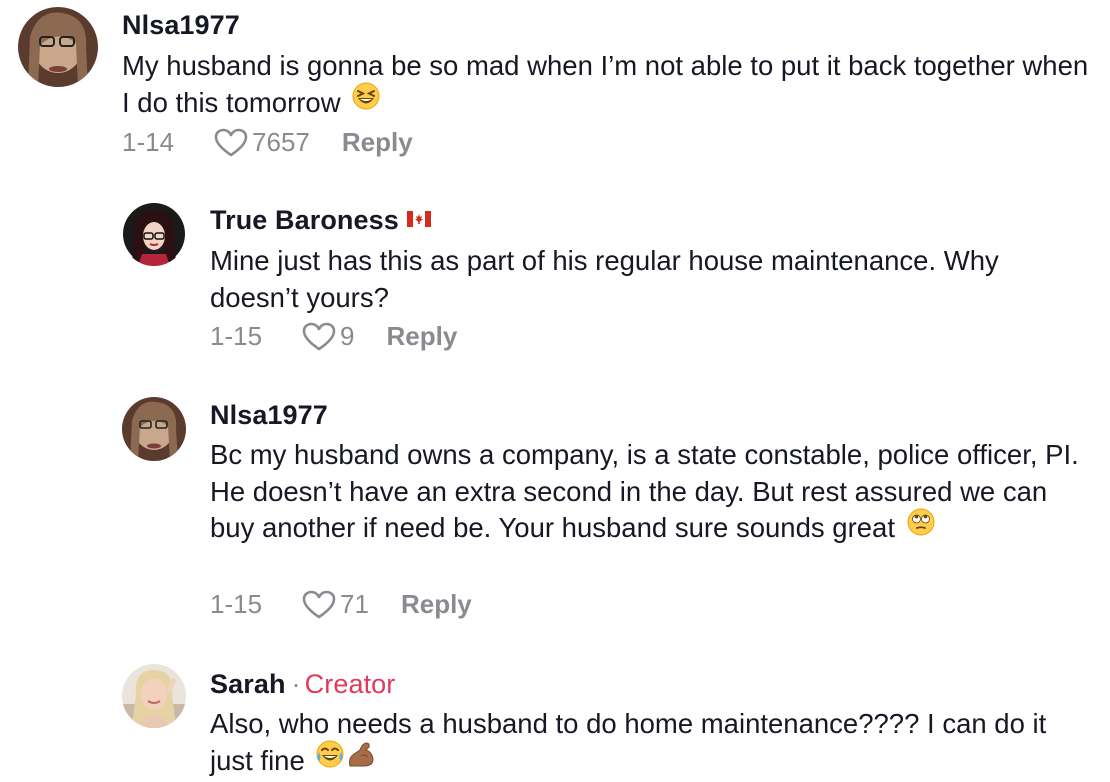  I want to click on like-button: 9, so click(328, 336).